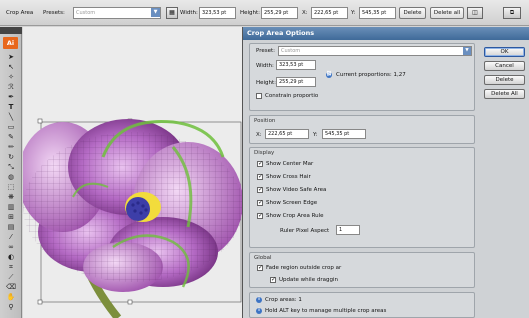 The height and width of the screenshot is (318, 529). What do you see at coordinates (287, 134) in the screenshot?
I see `position-x-field: 222,65 pt` at bounding box center [287, 134].